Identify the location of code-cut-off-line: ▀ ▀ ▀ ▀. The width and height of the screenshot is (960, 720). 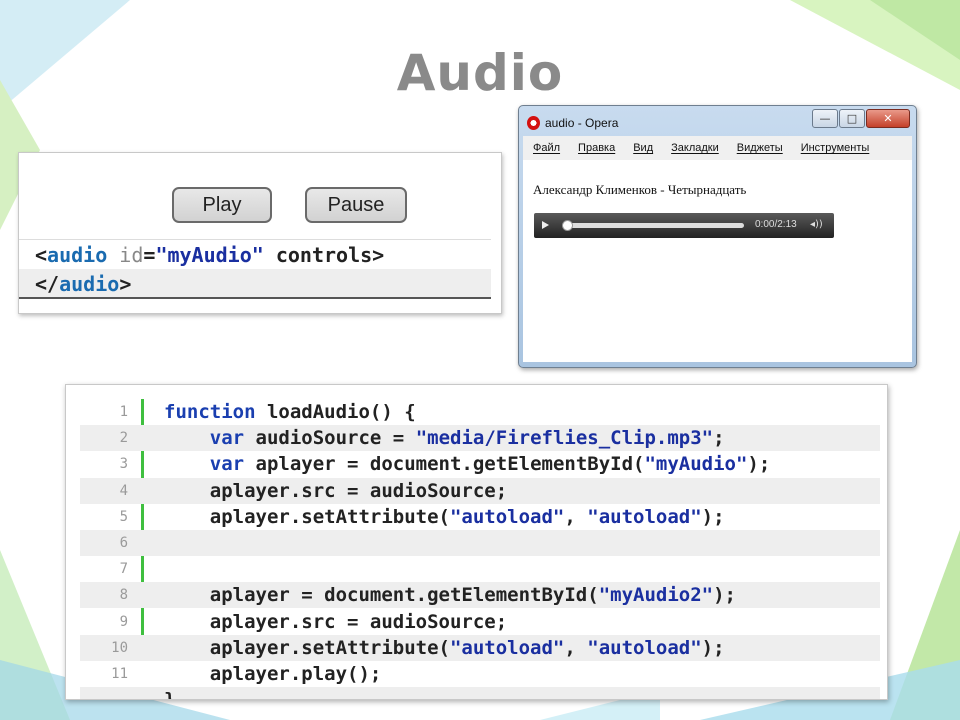
(359, 388).